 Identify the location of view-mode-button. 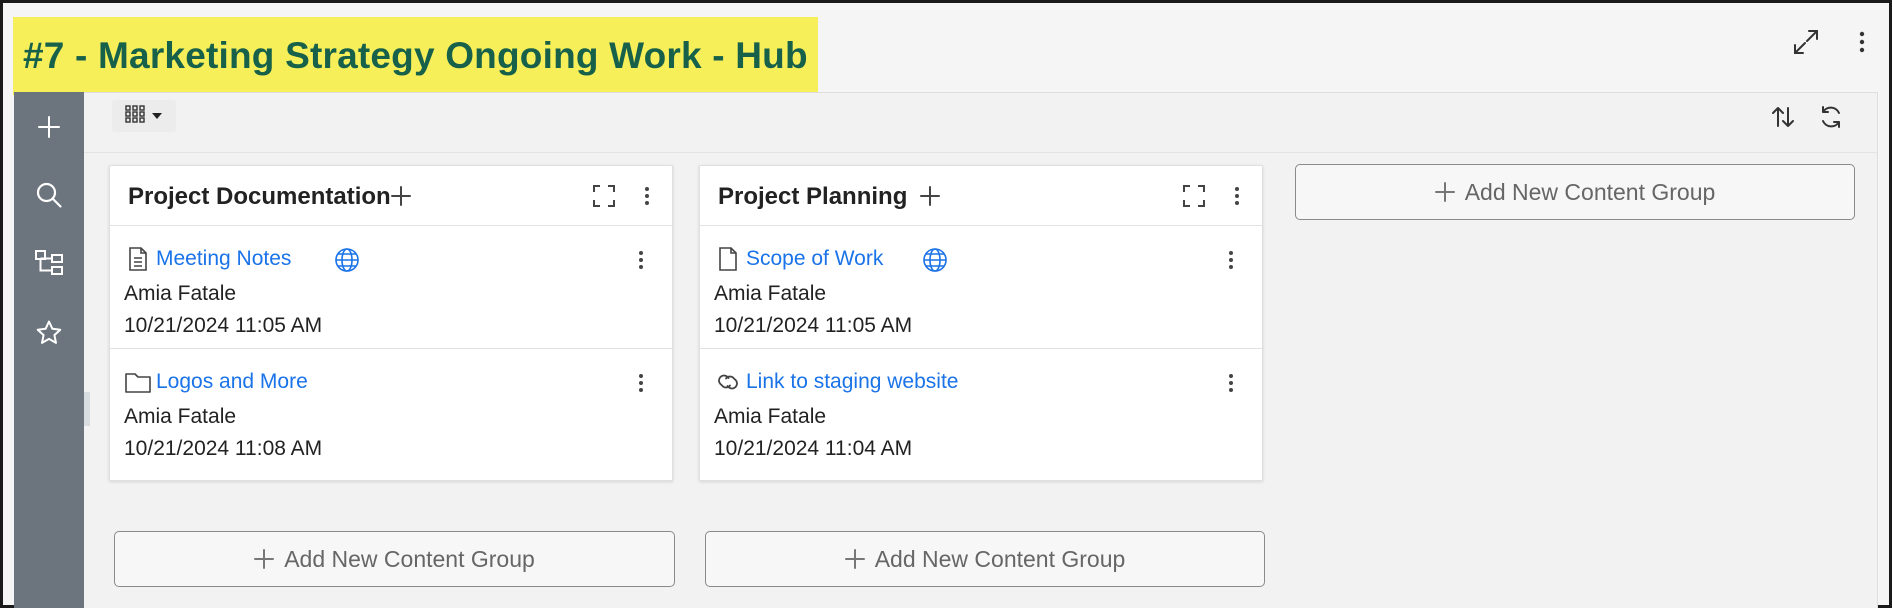
(144, 116).